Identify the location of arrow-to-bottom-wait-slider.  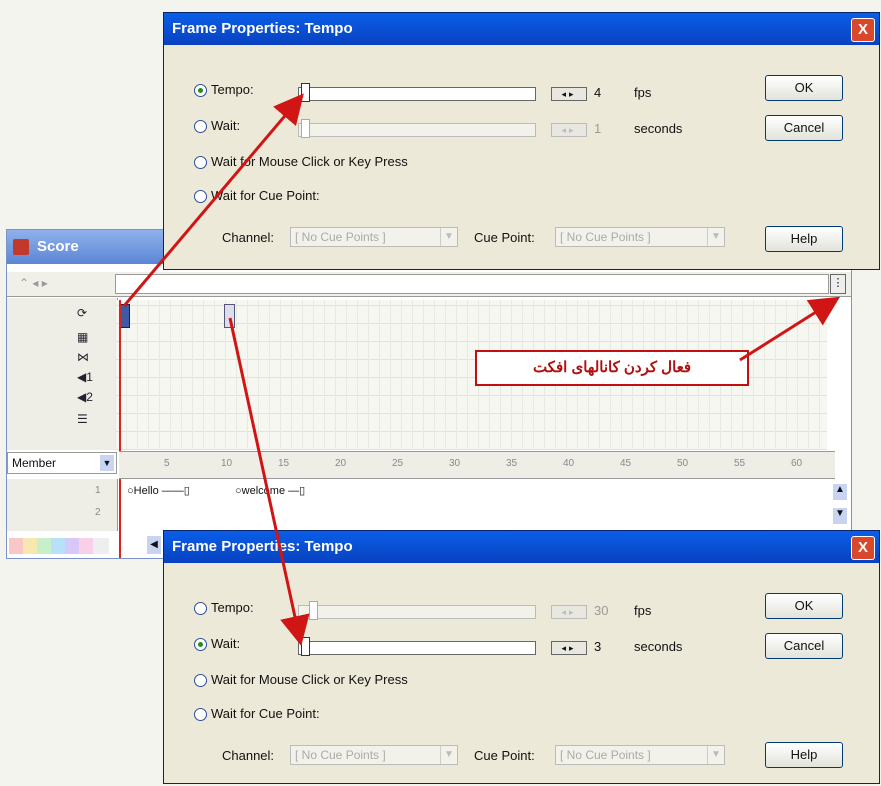
(269, 481).